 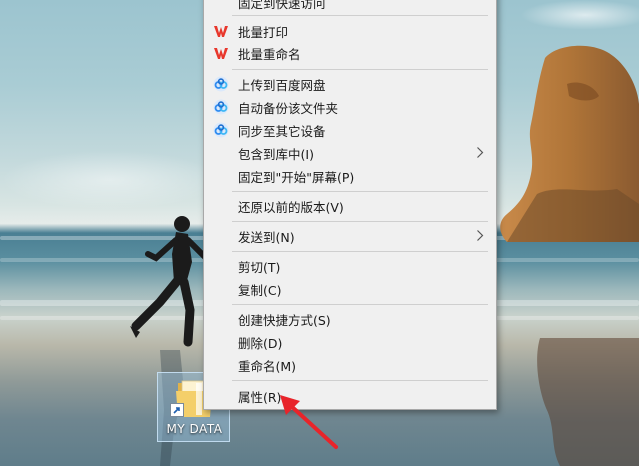 I want to click on menu-item-label: 发送到(N), so click(x=266, y=237).